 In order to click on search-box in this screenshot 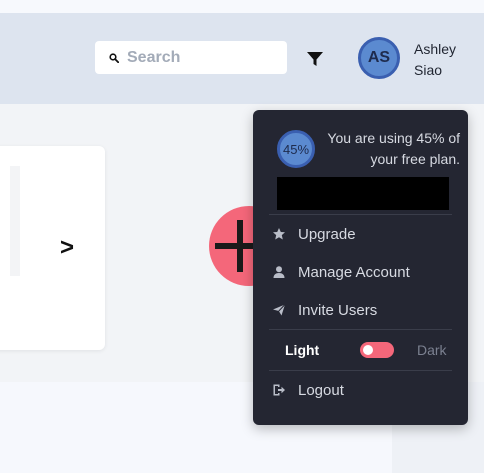, I will do `click(191, 57)`.